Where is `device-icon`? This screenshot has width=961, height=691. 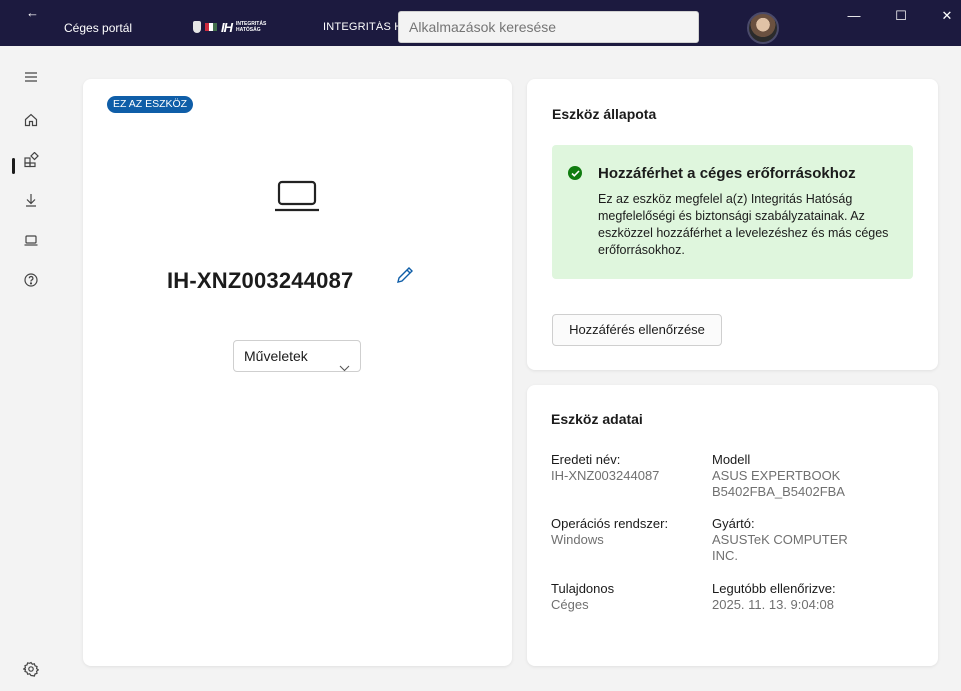 device-icon is located at coordinates (31, 240).